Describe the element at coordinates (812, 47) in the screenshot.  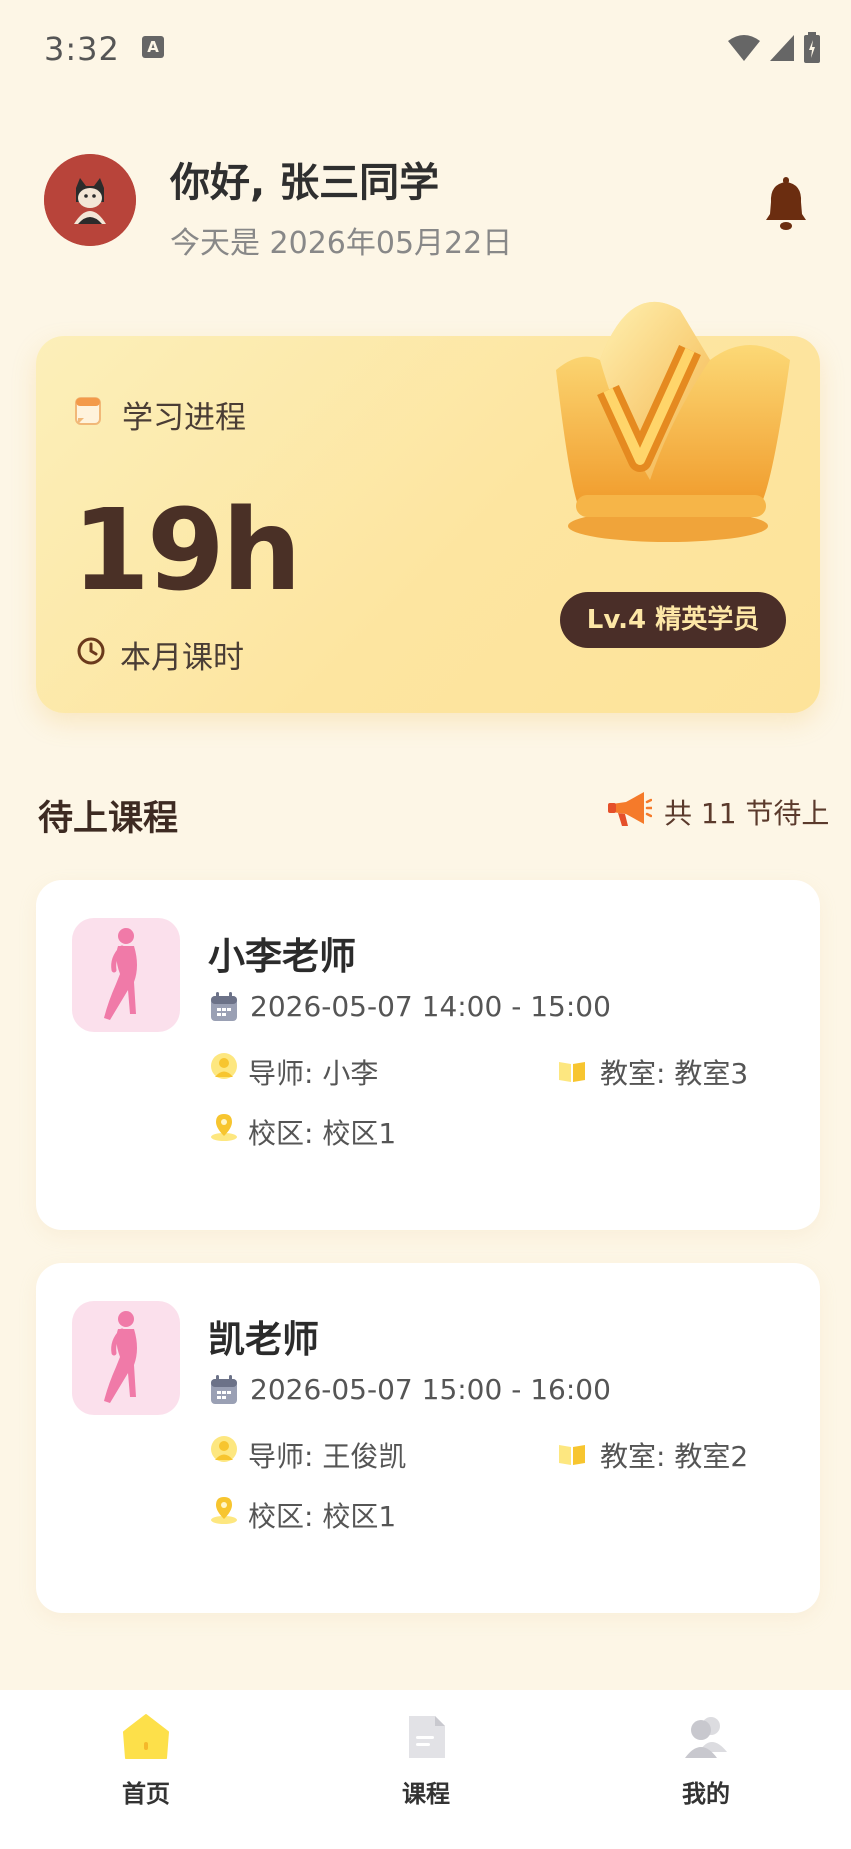
I see `battery-icon` at that location.